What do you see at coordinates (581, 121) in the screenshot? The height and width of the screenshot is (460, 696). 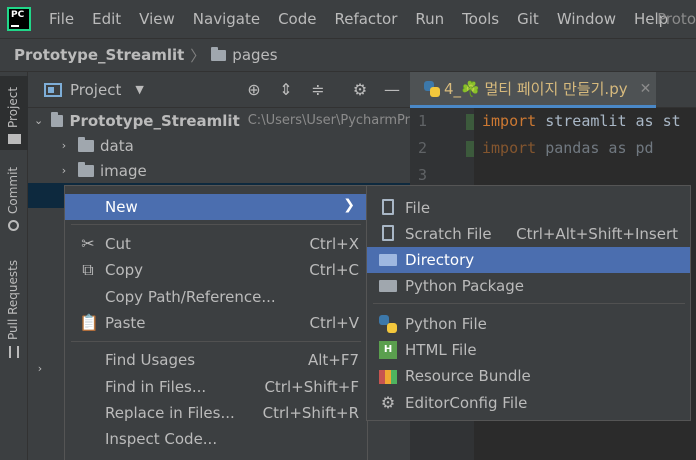 I see `code-line-1: import streamlit as st` at bounding box center [581, 121].